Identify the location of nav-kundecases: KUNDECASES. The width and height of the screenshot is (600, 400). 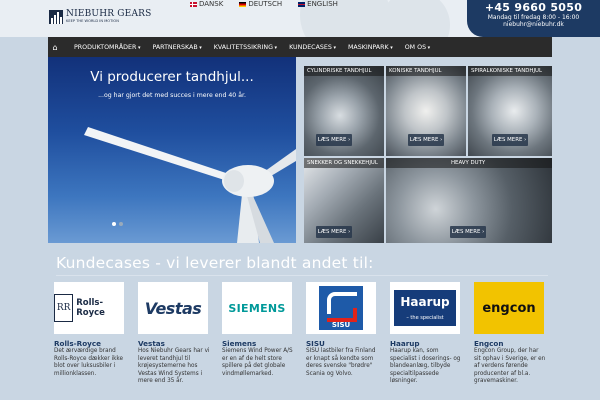
(312, 47).